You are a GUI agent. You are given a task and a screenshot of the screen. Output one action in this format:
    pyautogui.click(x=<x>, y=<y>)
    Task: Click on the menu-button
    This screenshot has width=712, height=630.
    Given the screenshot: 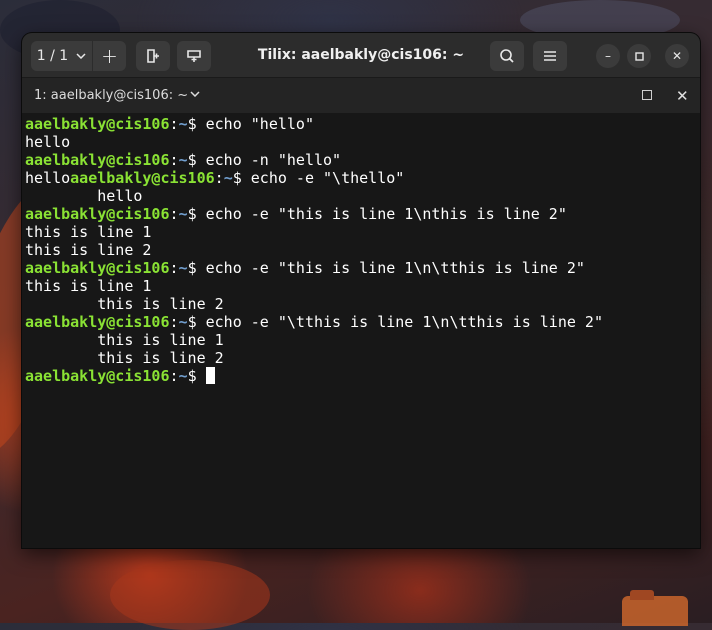 What is the action you would take?
    pyautogui.click(x=550, y=56)
    